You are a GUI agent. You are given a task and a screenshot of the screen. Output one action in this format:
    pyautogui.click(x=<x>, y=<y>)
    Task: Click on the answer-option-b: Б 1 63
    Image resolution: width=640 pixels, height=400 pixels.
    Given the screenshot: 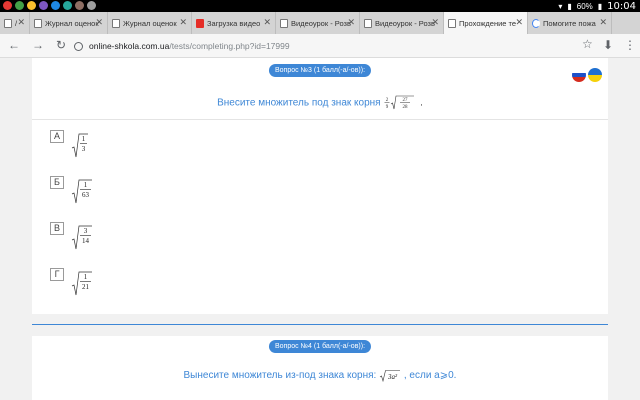 What is the action you would take?
    pyautogui.click(x=73, y=190)
    